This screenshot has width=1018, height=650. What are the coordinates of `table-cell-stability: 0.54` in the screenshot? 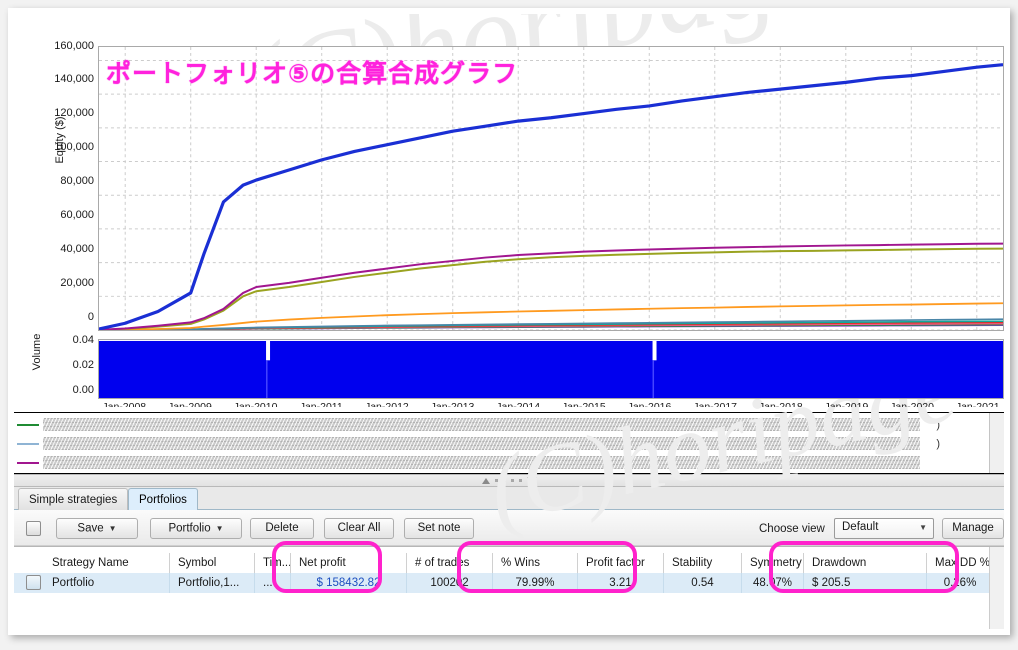 It's located at (703, 583).